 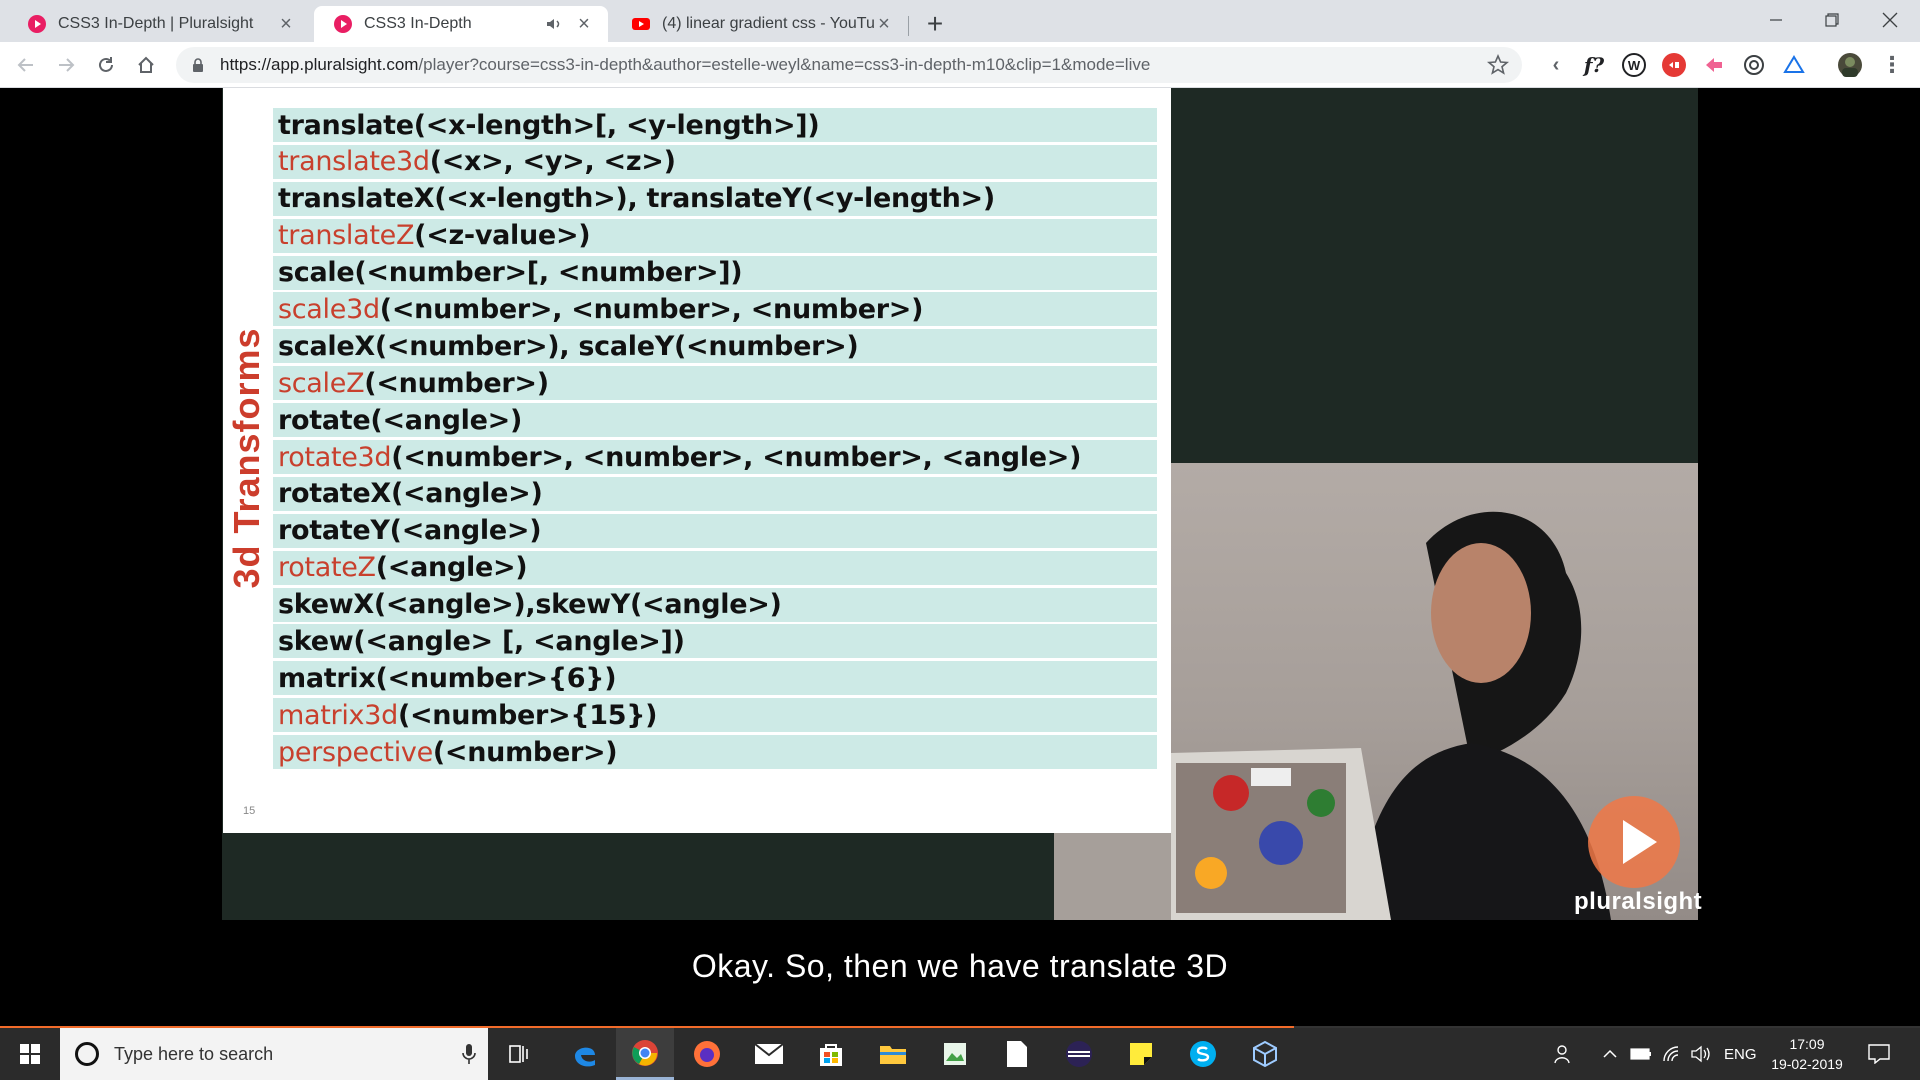 I want to click on taskbar-eclipse, so click(x=1079, y=1054).